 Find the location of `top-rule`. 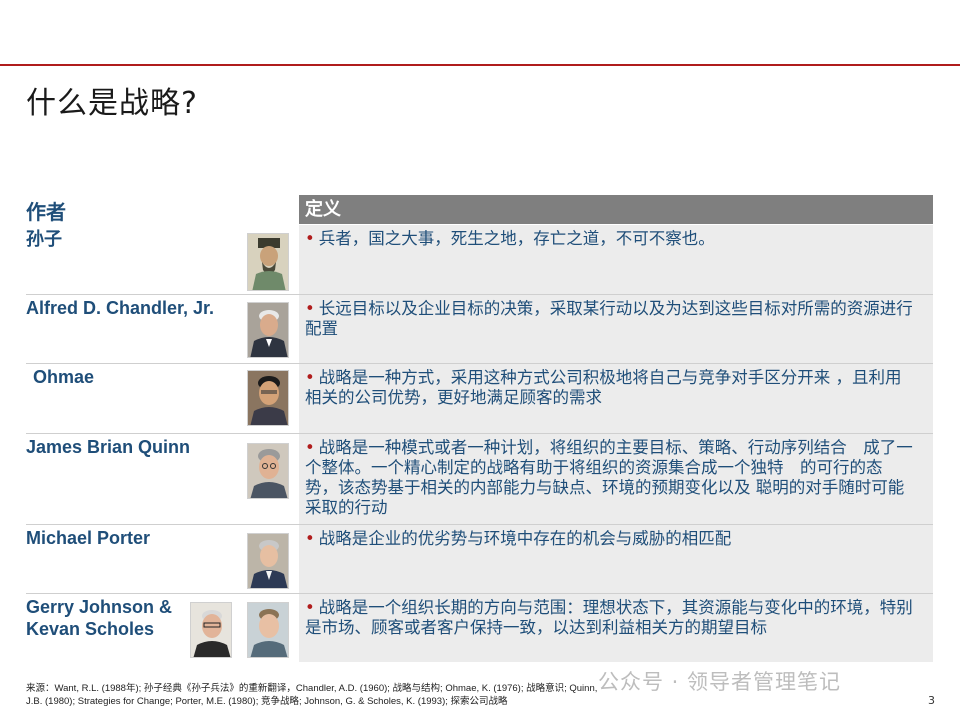

top-rule is located at coordinates (480, 65).